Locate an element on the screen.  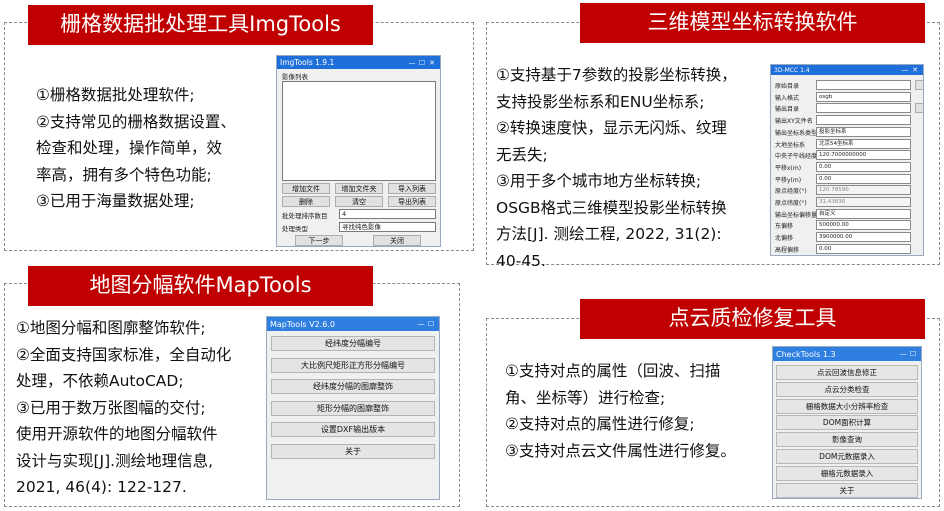
form-field: osgb is located at coordinates (863, 96).